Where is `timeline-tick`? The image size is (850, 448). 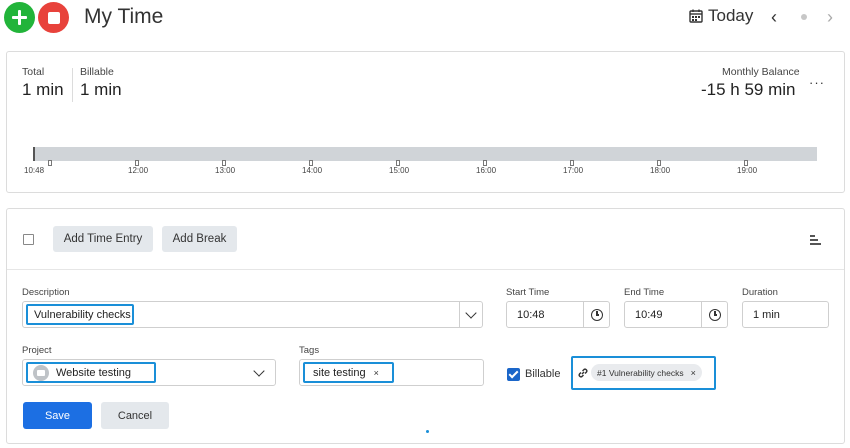
timeline-tick is located at coordinates (50, 163).